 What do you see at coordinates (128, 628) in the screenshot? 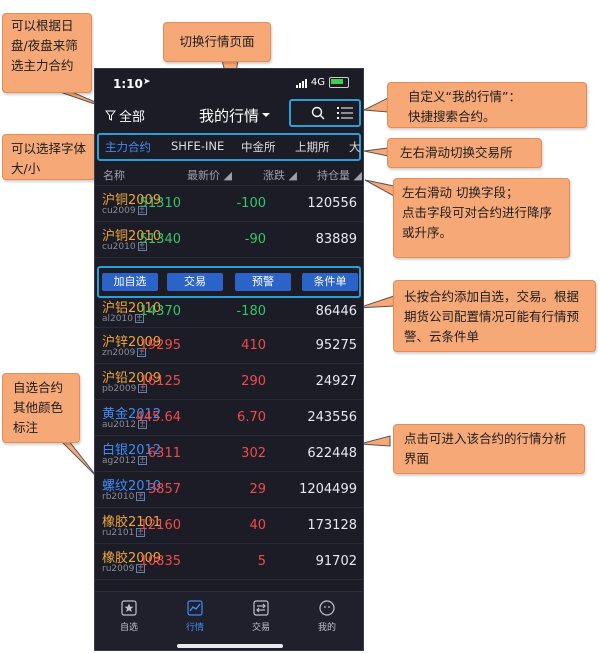
I see `tab-watchlist-label: 自选` at bounding box center [128, 628].